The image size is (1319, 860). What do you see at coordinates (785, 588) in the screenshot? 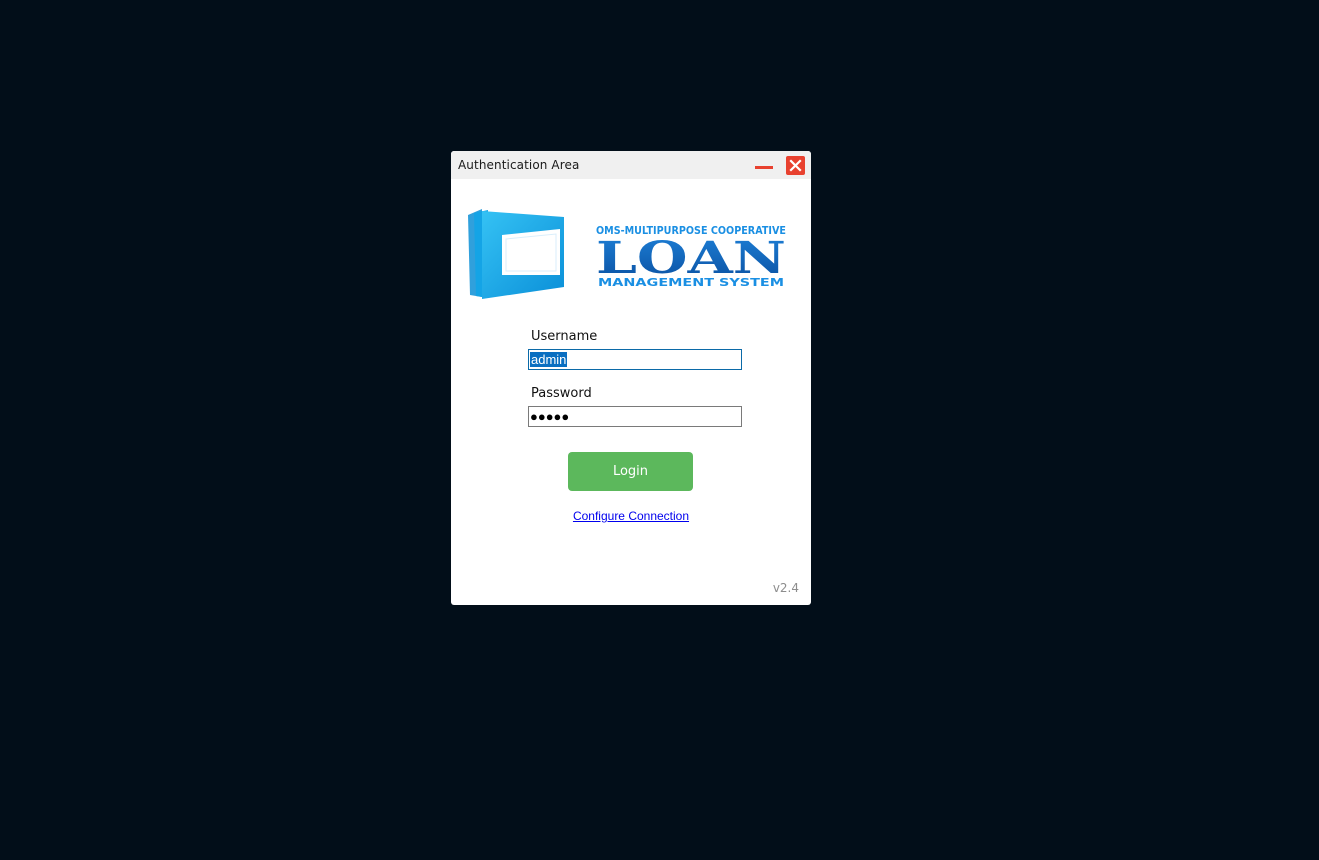
I see `version-label: v2.4` at bounding box center [785, 588].